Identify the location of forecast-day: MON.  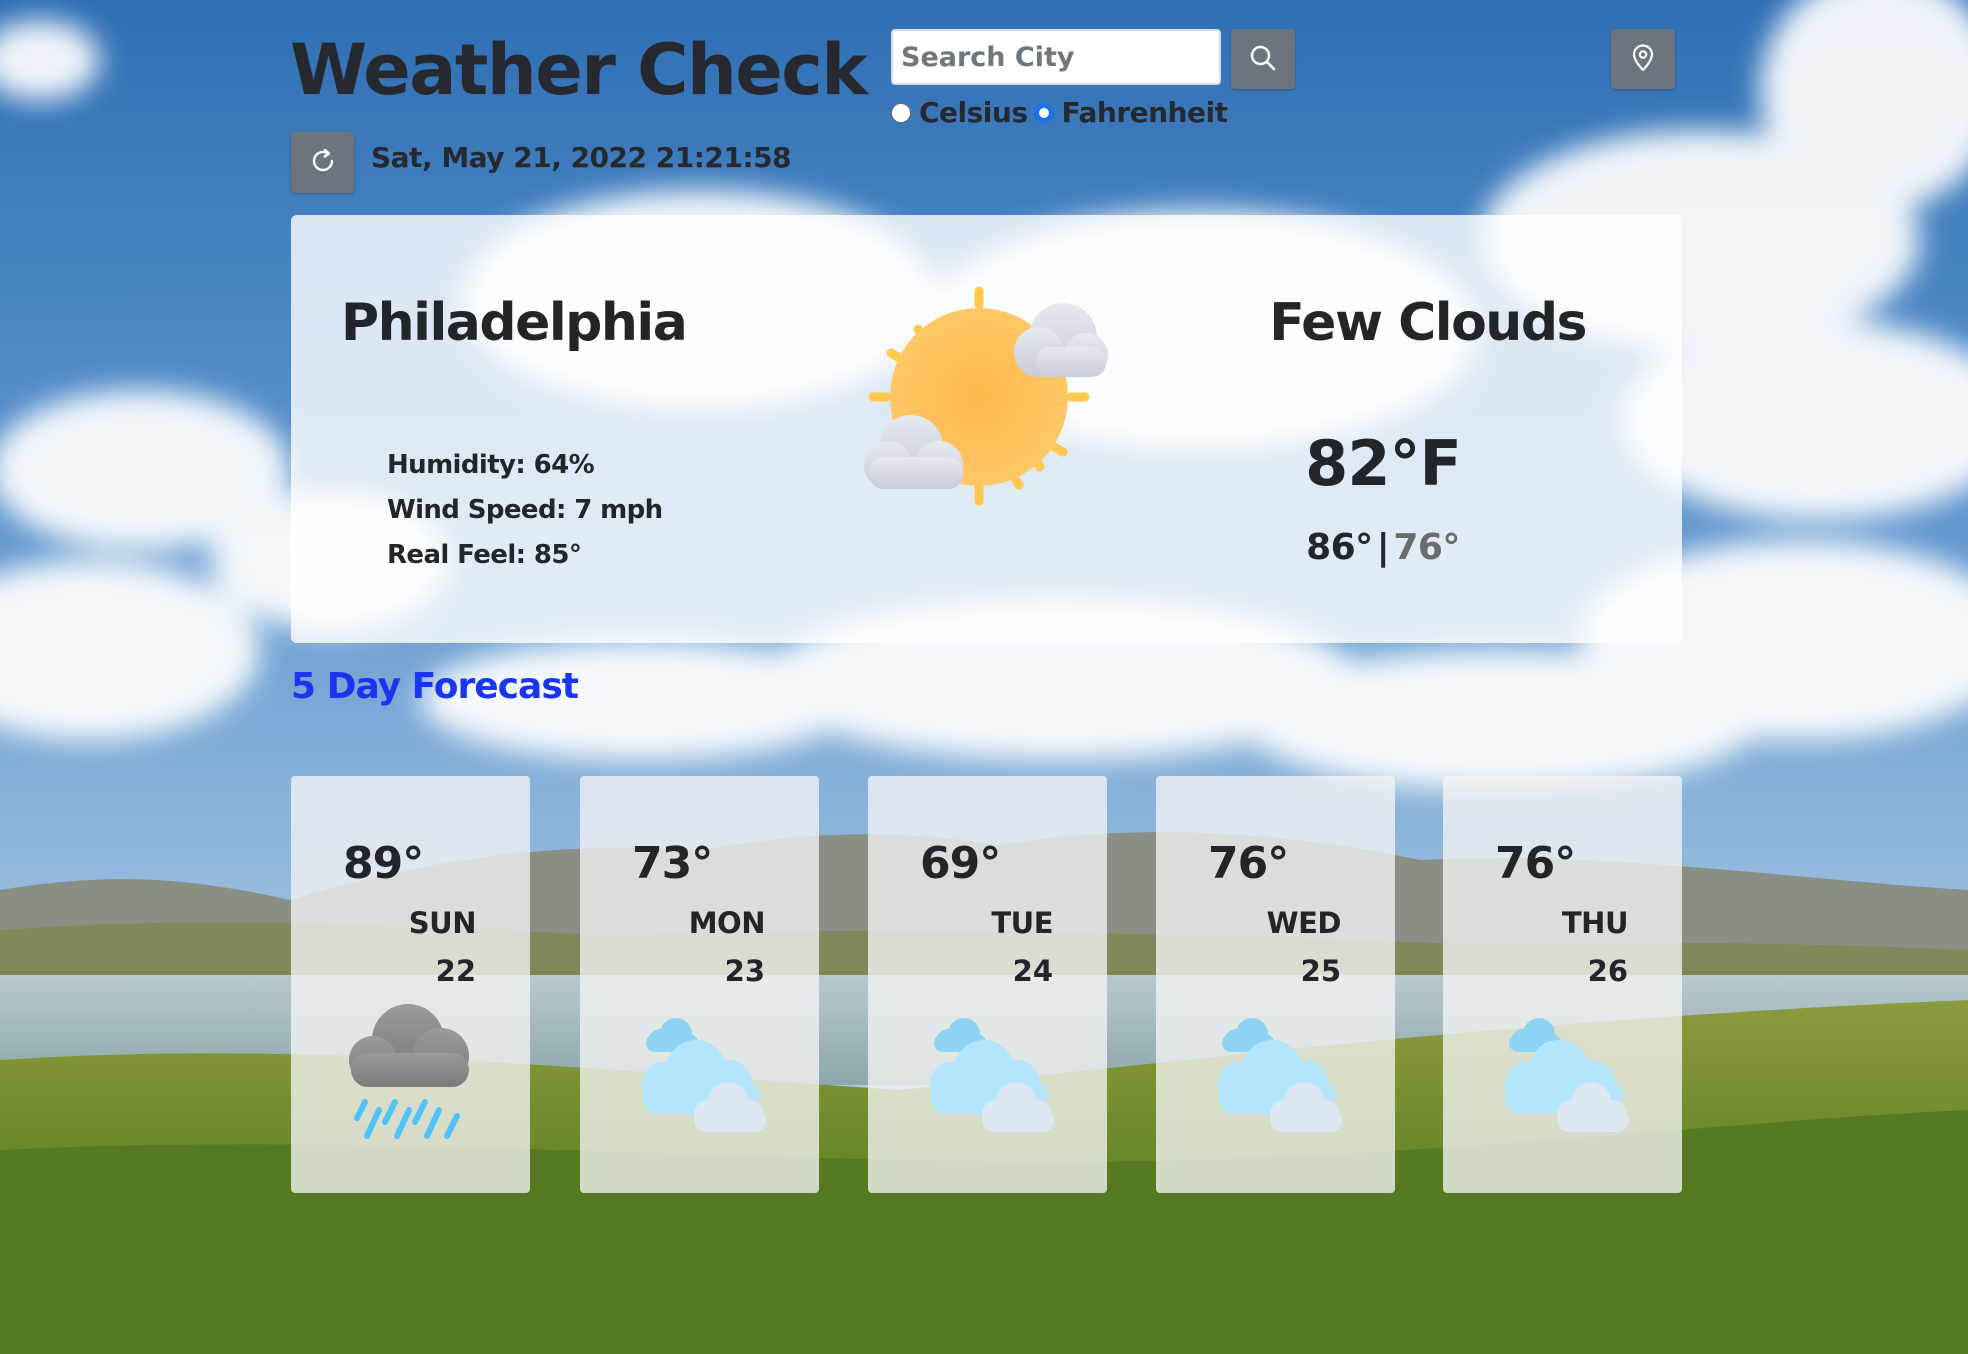
(727, 923).